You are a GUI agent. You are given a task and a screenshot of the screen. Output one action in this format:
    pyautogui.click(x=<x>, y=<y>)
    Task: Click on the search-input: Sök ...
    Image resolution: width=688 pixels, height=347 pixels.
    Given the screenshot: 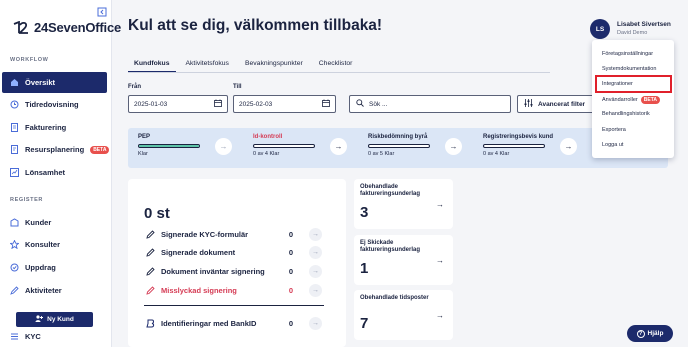 What is the action you would take?
    pyautogui.click(x=430, y=104)
    